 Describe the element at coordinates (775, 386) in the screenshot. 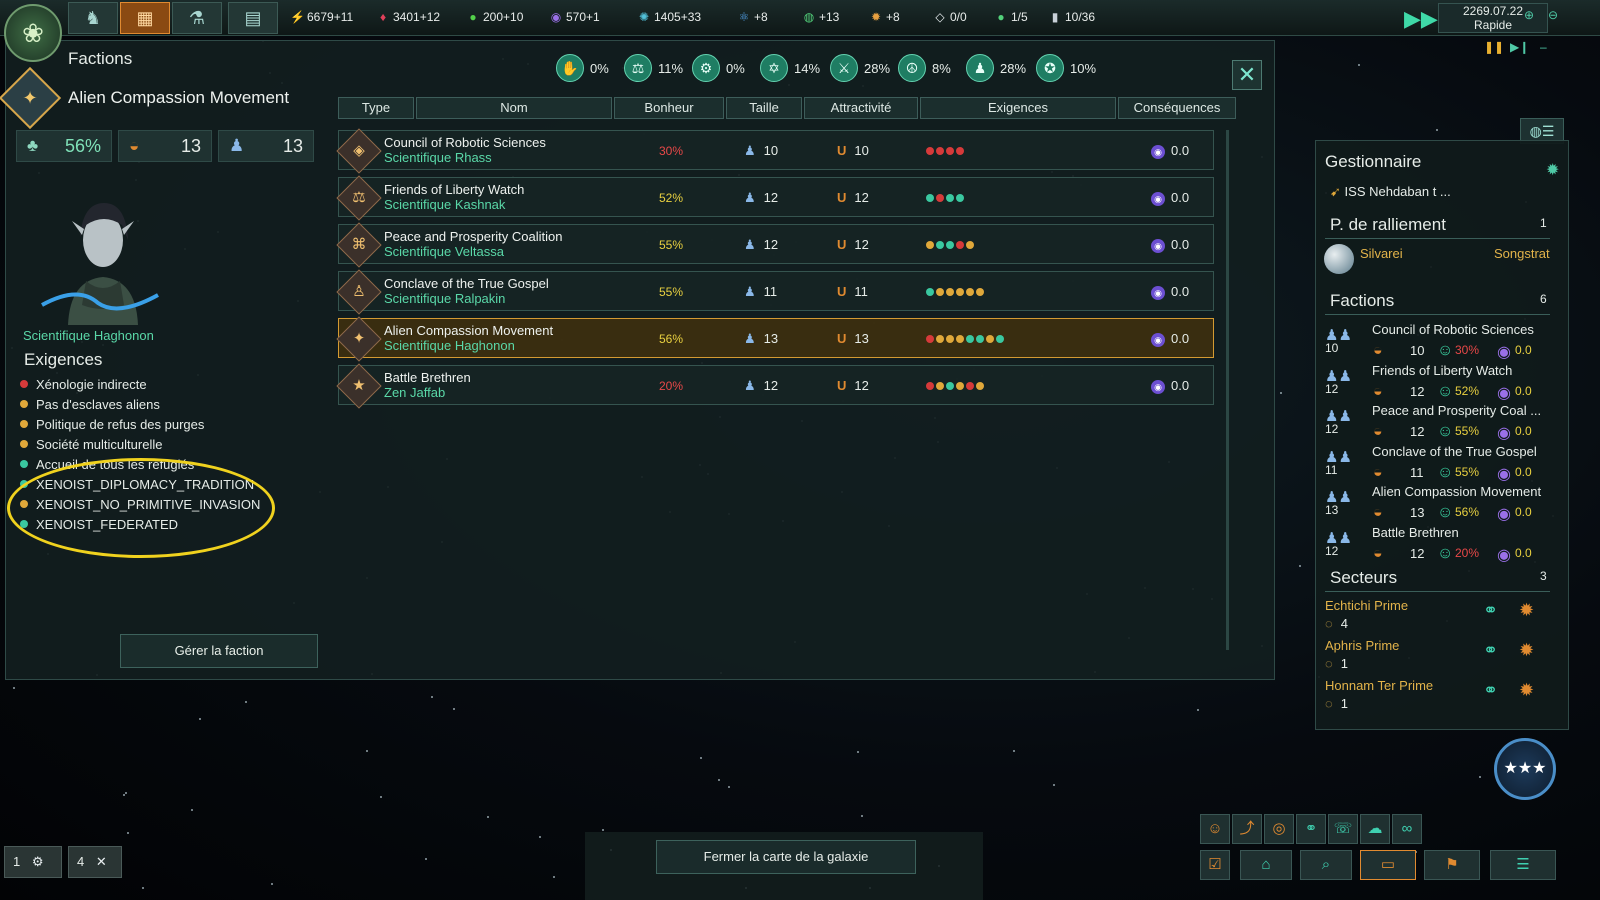

I see `faction-row: ★ Battle Brethren Zen Jaffab 20% ♟ 12 U 12 ◉ 0.0` at that location.